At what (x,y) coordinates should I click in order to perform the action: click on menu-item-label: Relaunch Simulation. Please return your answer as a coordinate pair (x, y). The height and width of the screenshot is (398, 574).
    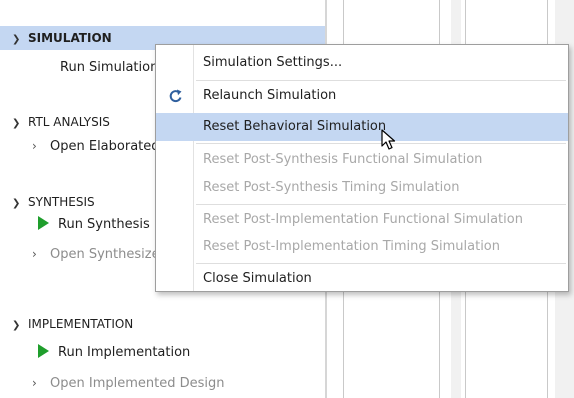
    Looking at the image, I should click on (270, 95).